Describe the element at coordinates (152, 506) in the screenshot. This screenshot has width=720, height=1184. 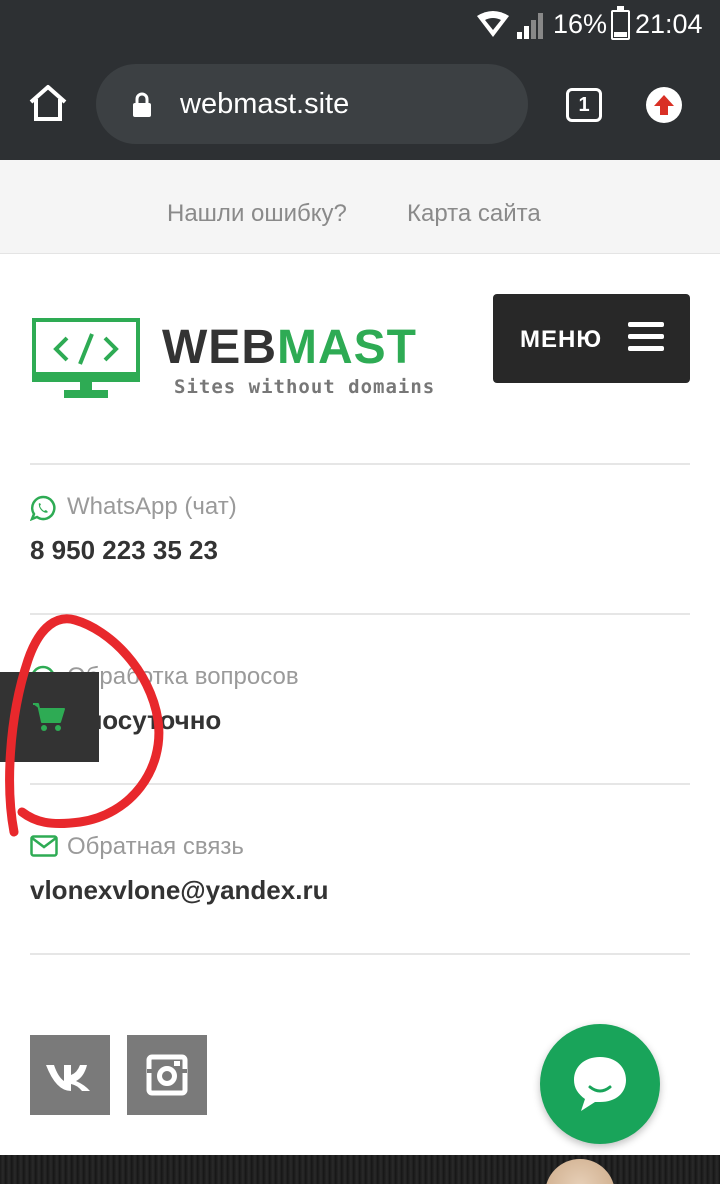
I see `contact-label: WhatsApp (чат)` at that location.